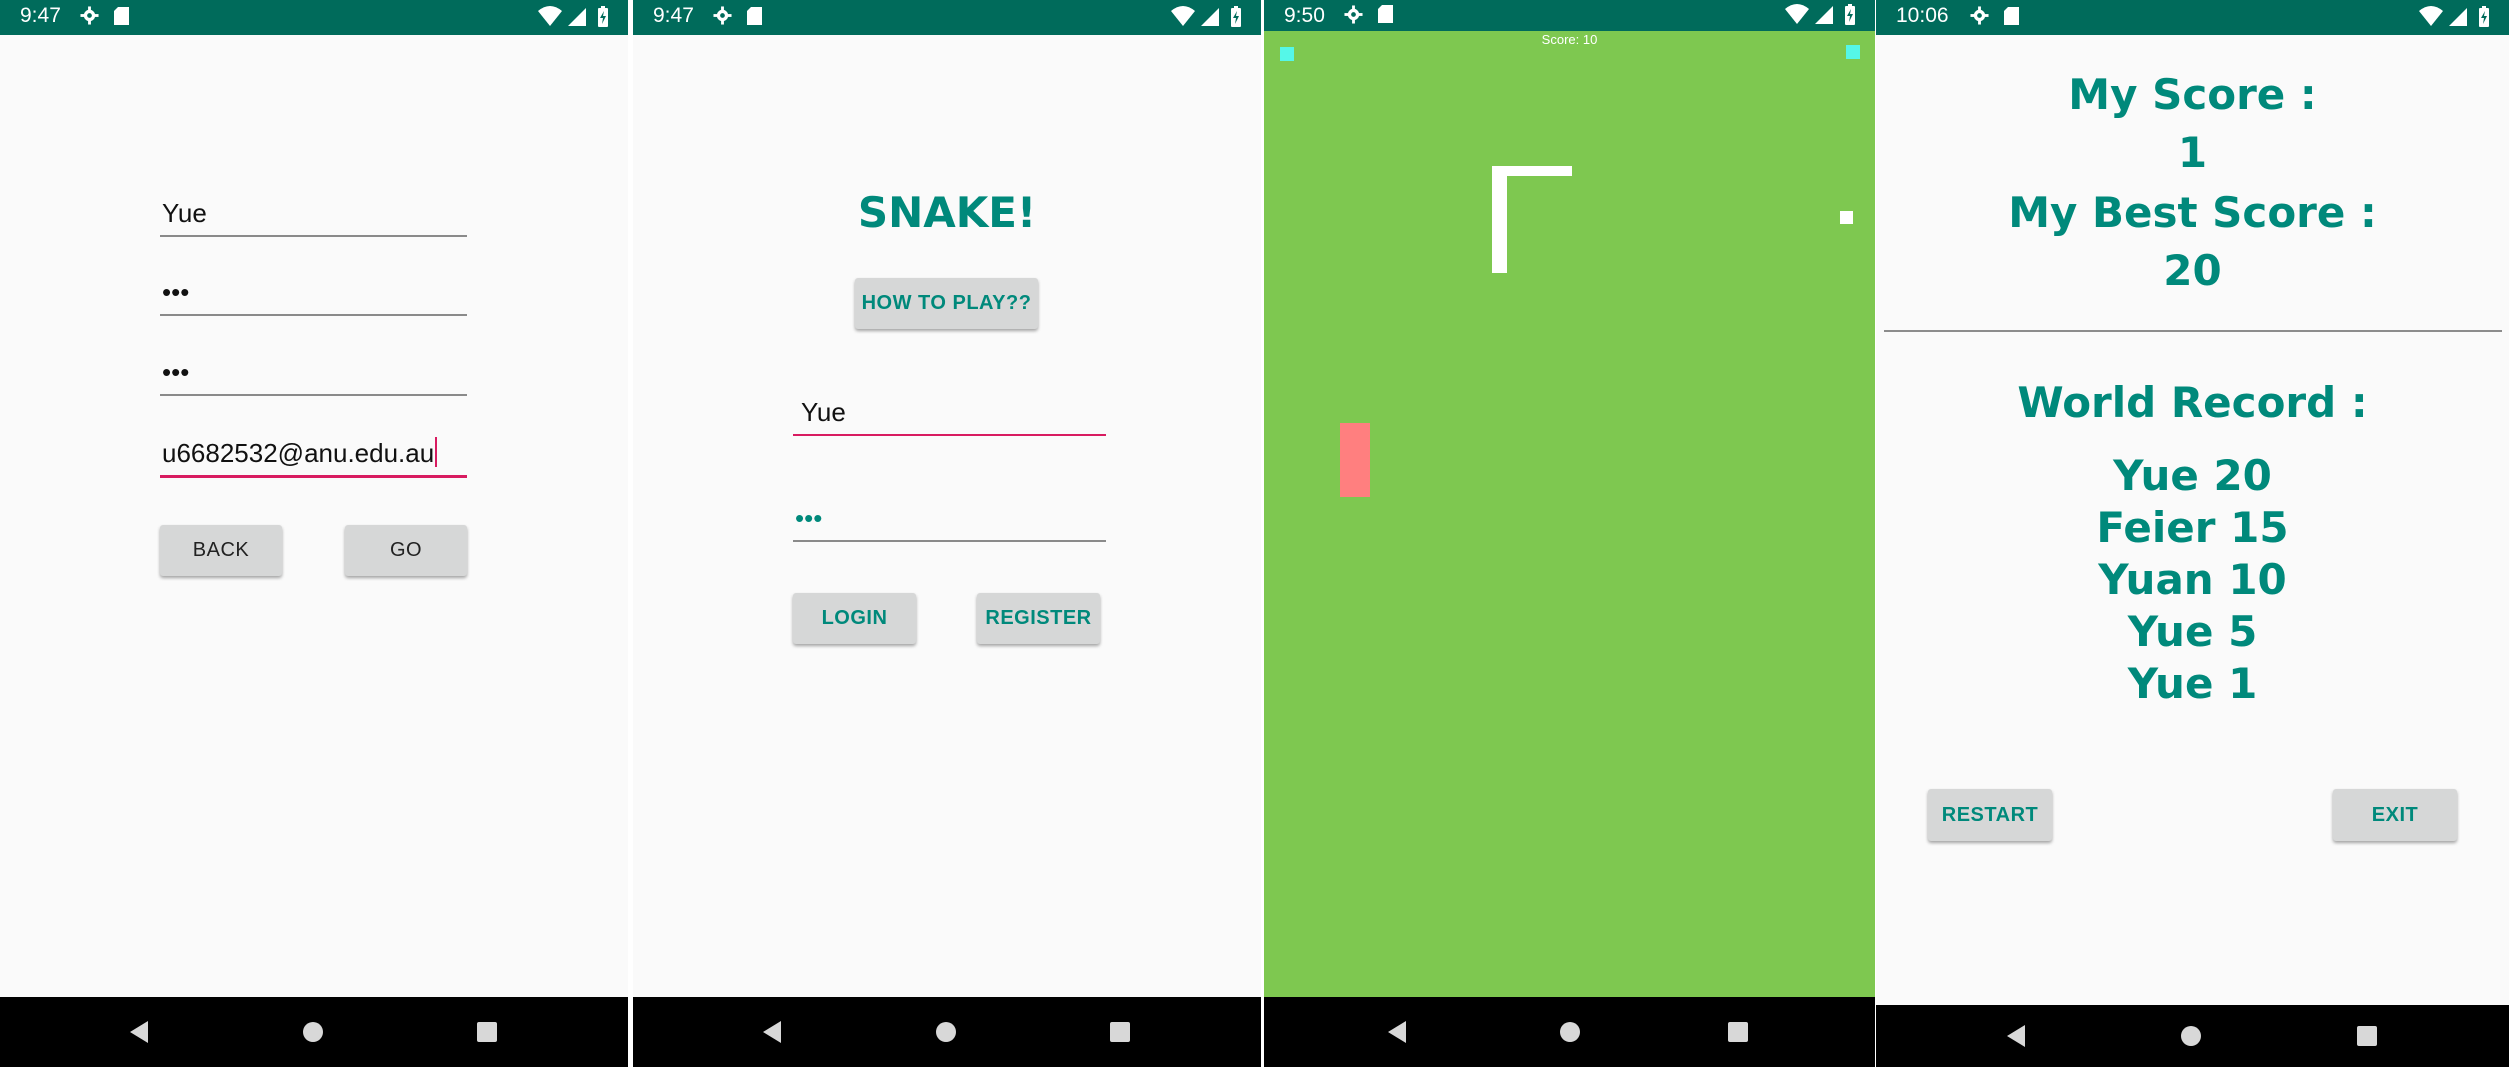 The width and height of the screenshot is (2509, 1070). Describe the element at coordinates (2192, 475) in the screenshot. I see `record-entry: Yue 20` at that location.